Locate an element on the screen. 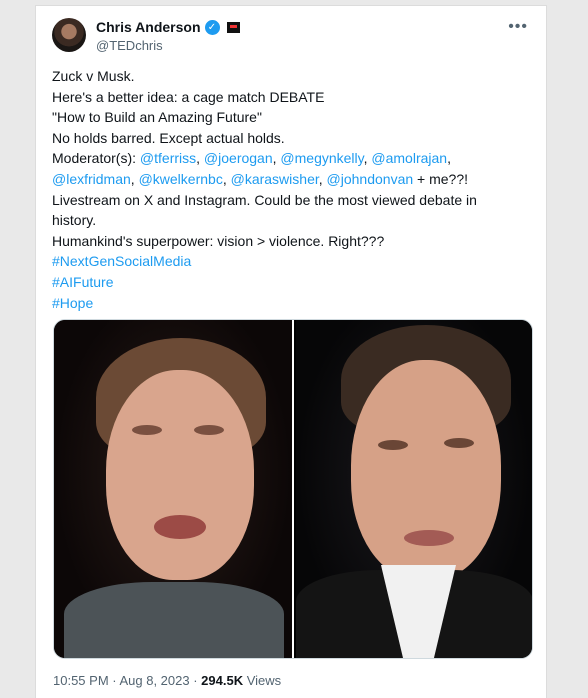 This screenshot has width=588, height=698. media-divider is located at coordinates (293, 489).